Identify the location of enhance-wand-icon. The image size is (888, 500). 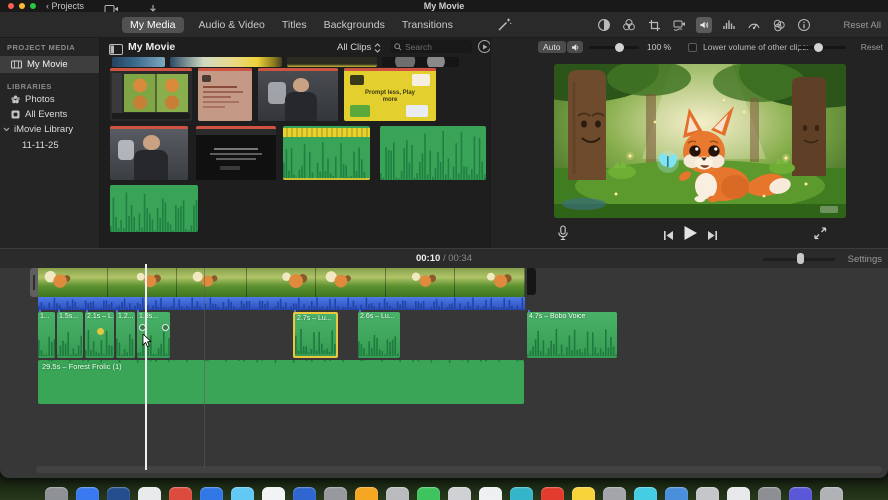
(504, 27).